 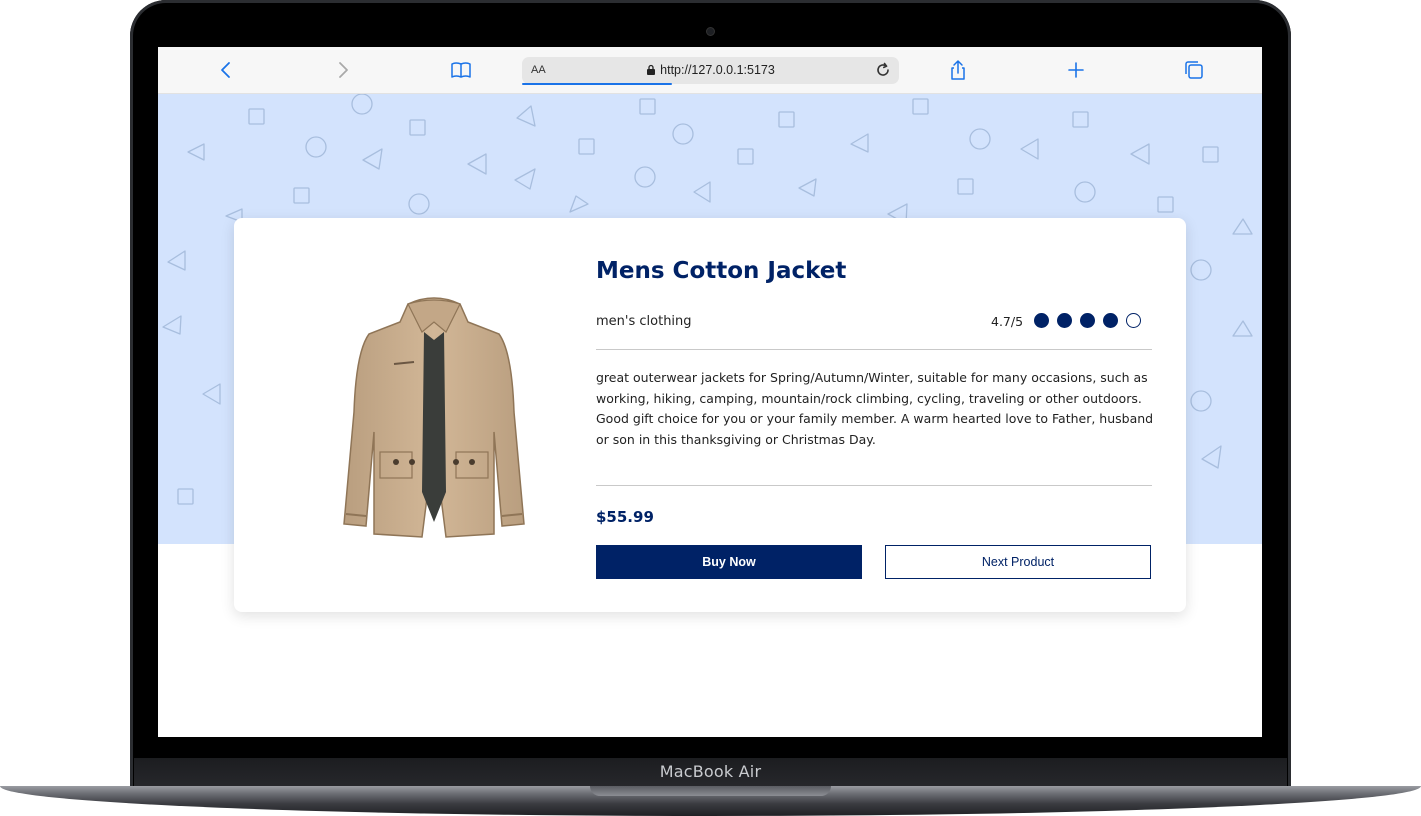 What do you see at coordinates (874, 349) in the screenshot?
I see `divider-top` at bounding box center [874, 349].